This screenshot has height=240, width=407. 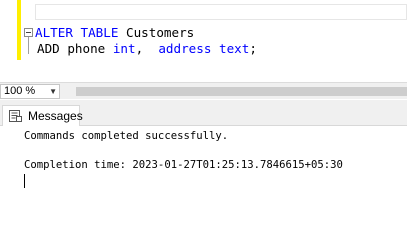 What do you see at coordinates (55, 116) in the screenshot?
I see `tab-messages-label: Messages` at bounding box center [55, 116].